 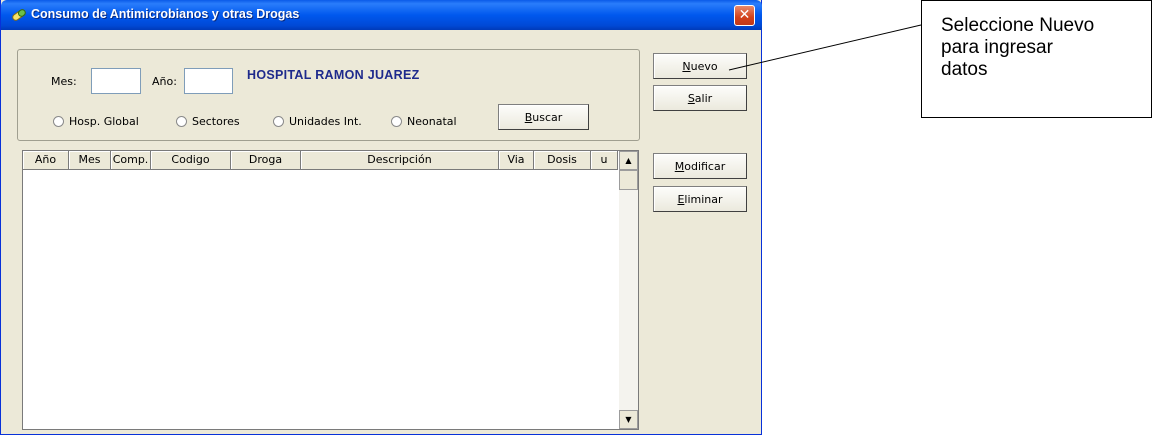 What do you see at coordinates (964, 69) in the screenshot?
I see `callout-line: datos` at bounding box center [964, 69].